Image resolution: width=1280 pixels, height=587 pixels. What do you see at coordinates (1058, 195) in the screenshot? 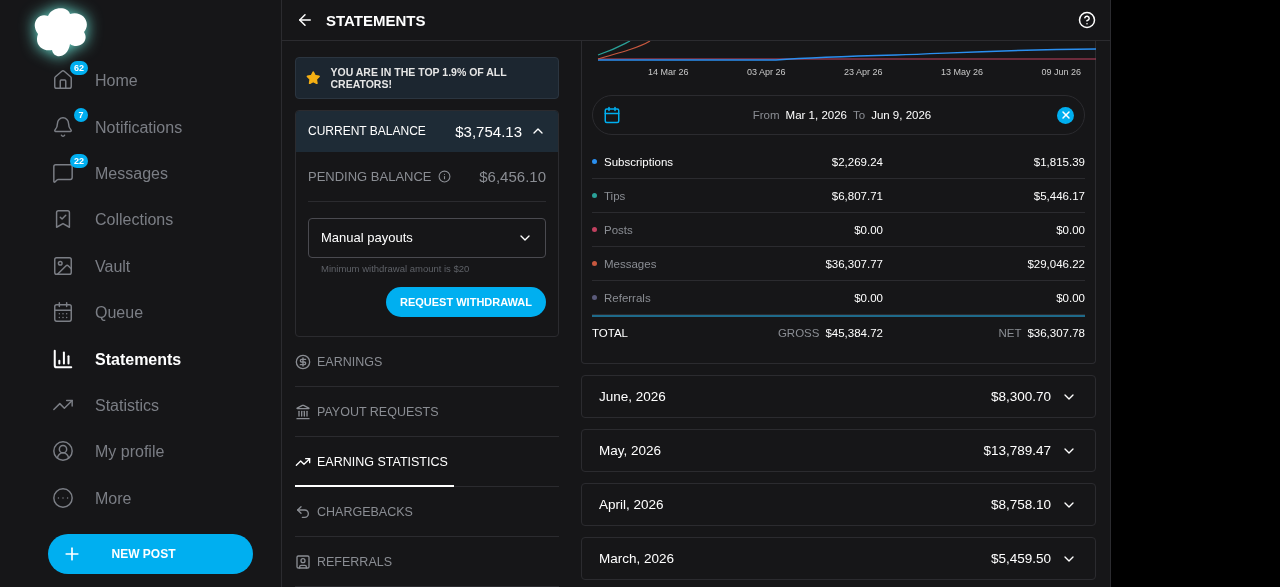
I see `net-amount: $5,446.17` at bounding box center [1058, 195].